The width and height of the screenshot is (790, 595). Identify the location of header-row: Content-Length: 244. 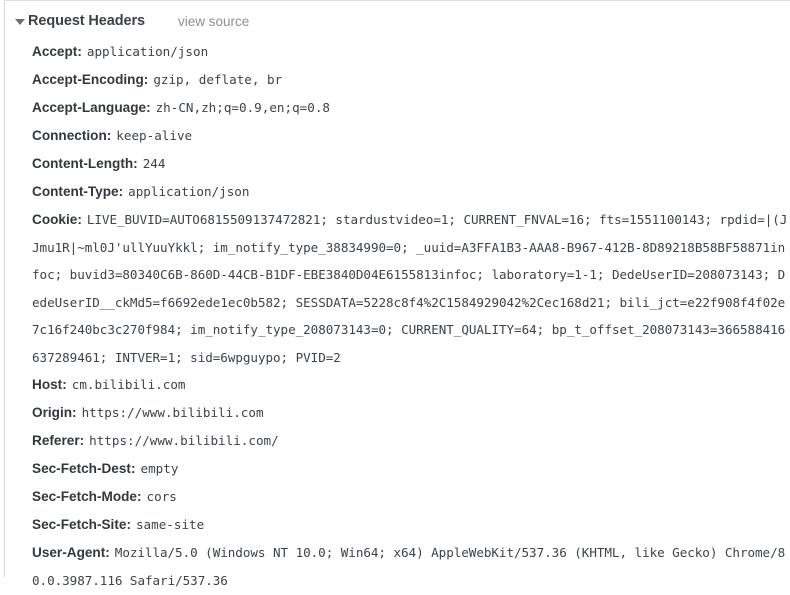
(395, 164).